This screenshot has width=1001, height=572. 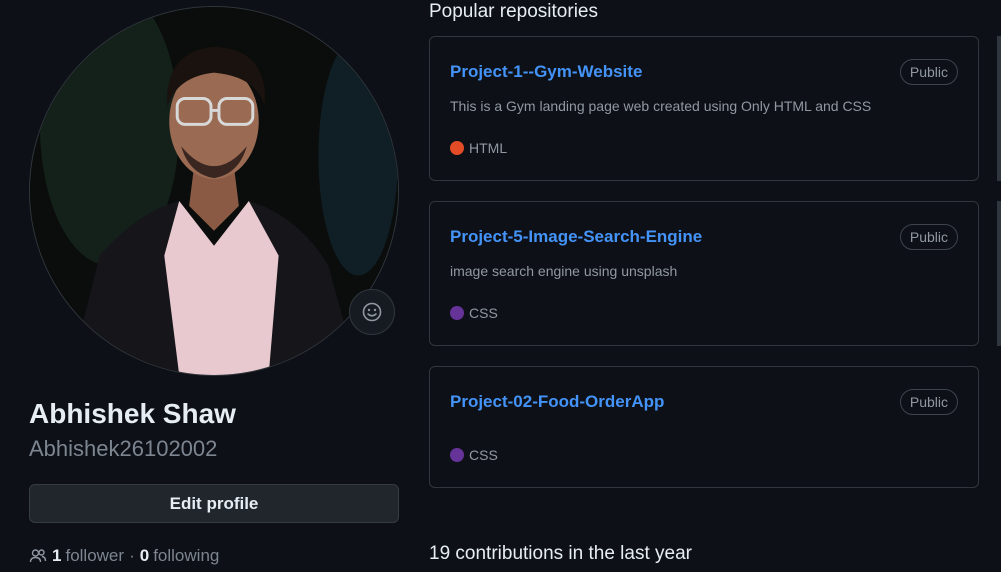 What do you see at coordinates (576, 237) in the screenshot?
I see `repo-link: Project-5-Image-Search-Engine` at bounding box center [576, 237].